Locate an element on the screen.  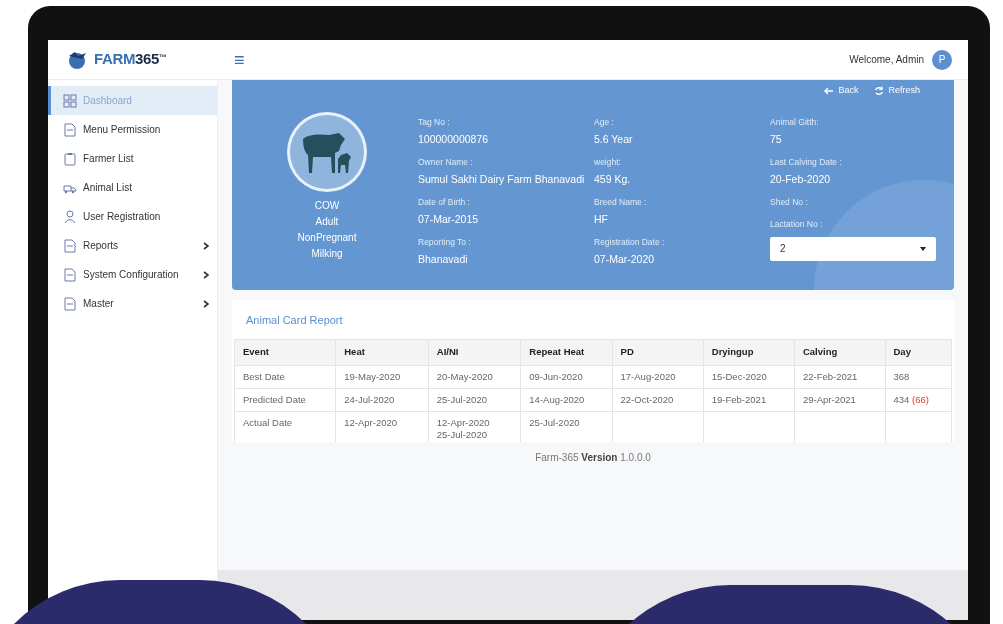
sidebar-item: User Registration is located at coordinates (132, 216).